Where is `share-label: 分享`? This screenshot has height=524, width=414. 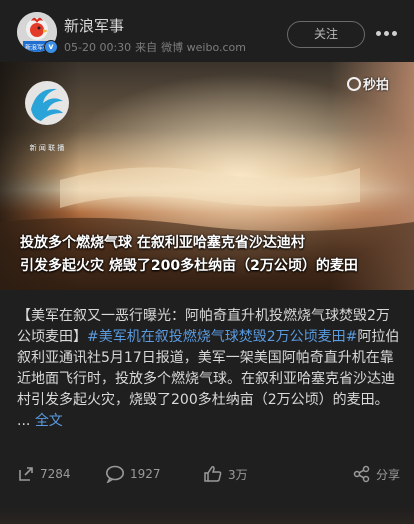 share-label: 分享 is located at coordinates (388, 474).